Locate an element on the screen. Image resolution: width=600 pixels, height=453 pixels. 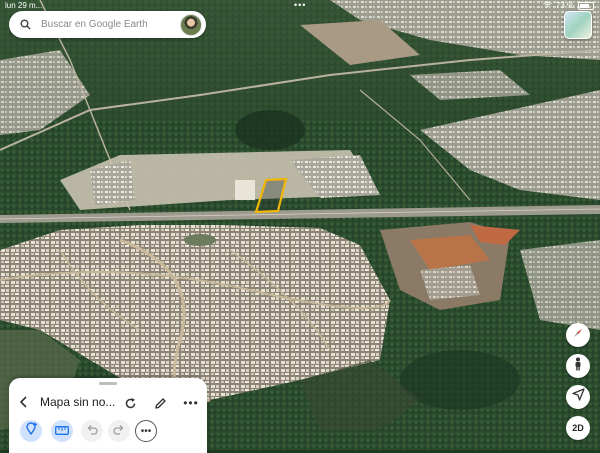
battery-icon is located at coordinates (586, 6).